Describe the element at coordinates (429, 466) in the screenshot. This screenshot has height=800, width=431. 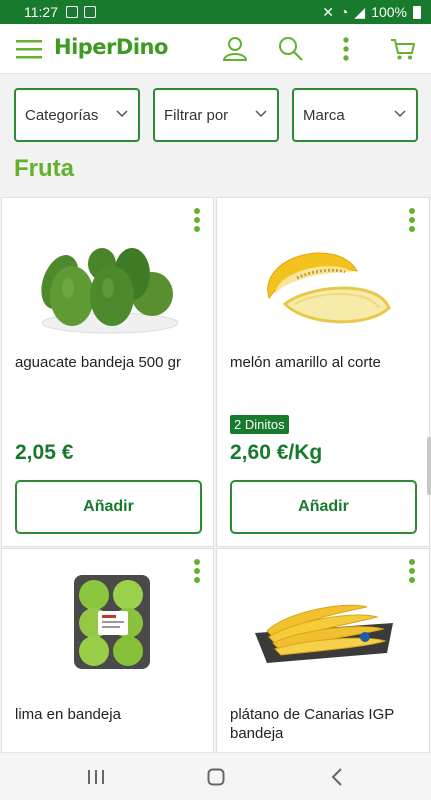
I see `edge-panel-handle` at that location.